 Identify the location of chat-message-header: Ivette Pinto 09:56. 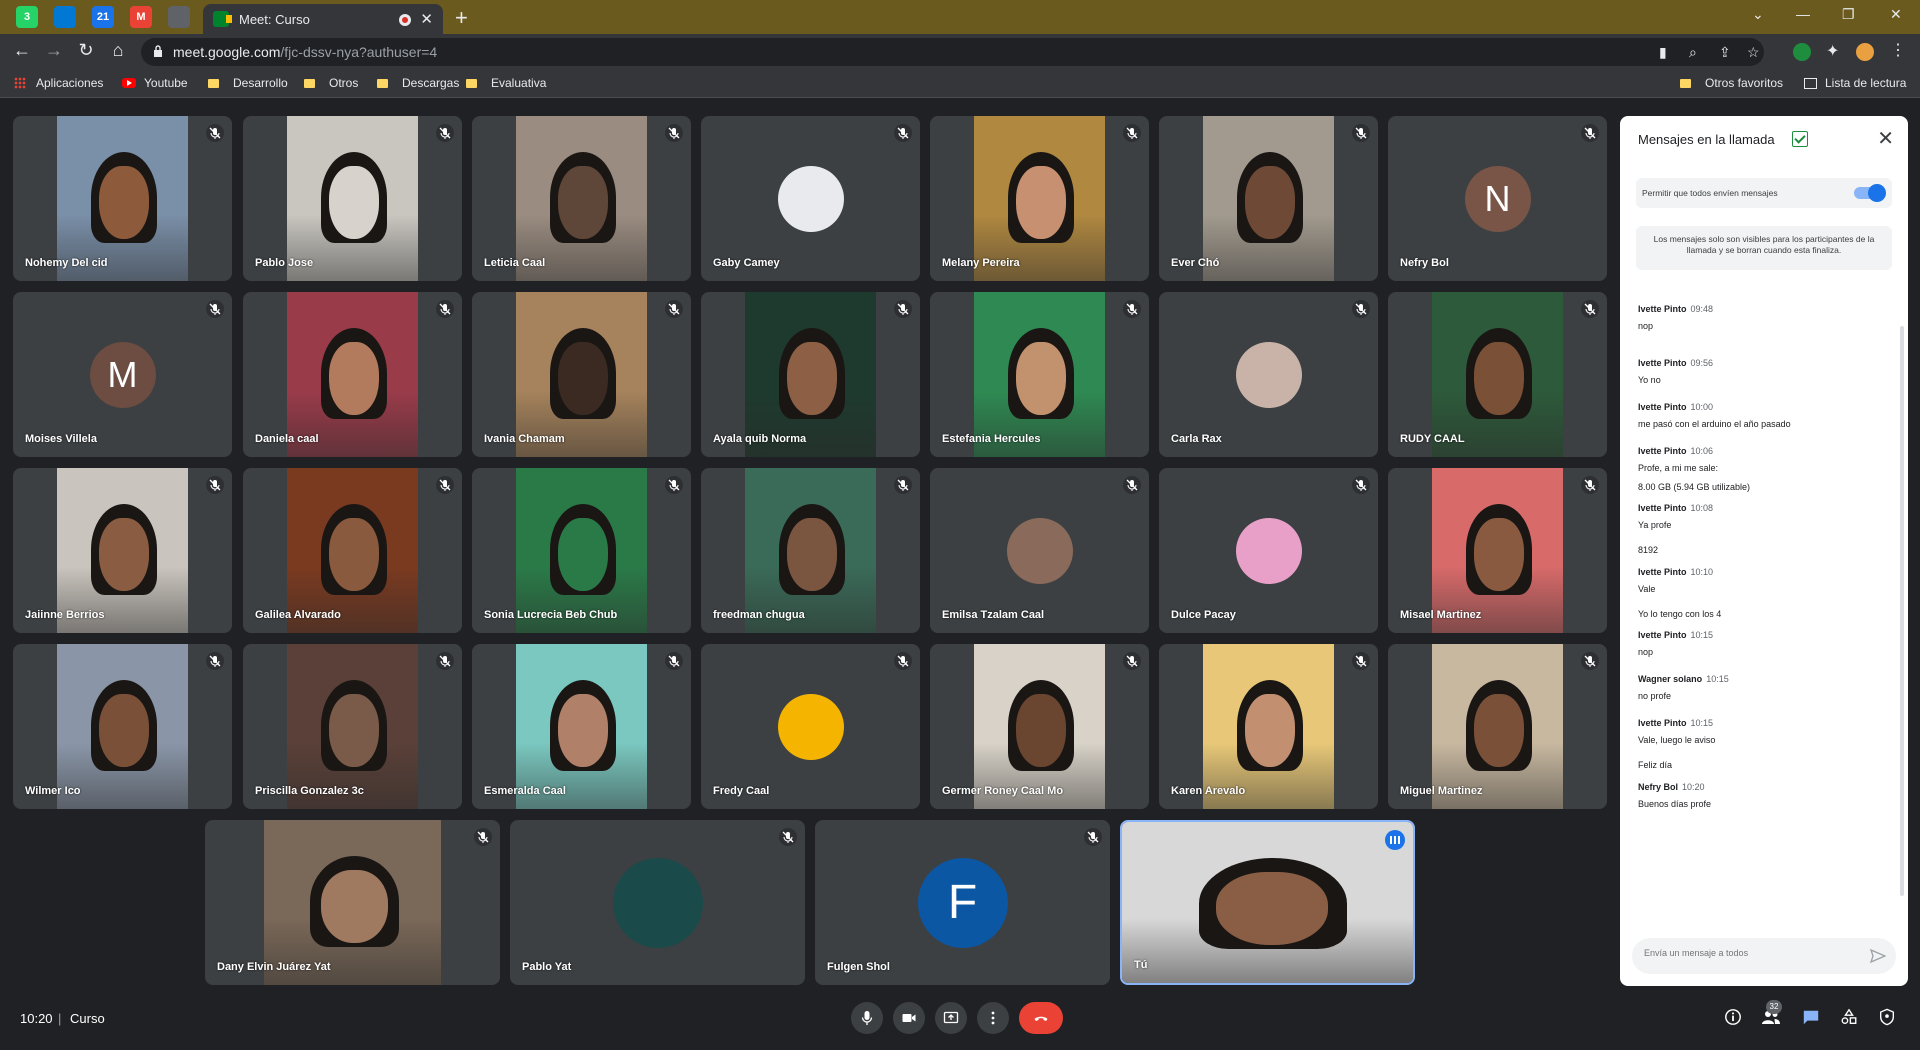
(1675, 363).